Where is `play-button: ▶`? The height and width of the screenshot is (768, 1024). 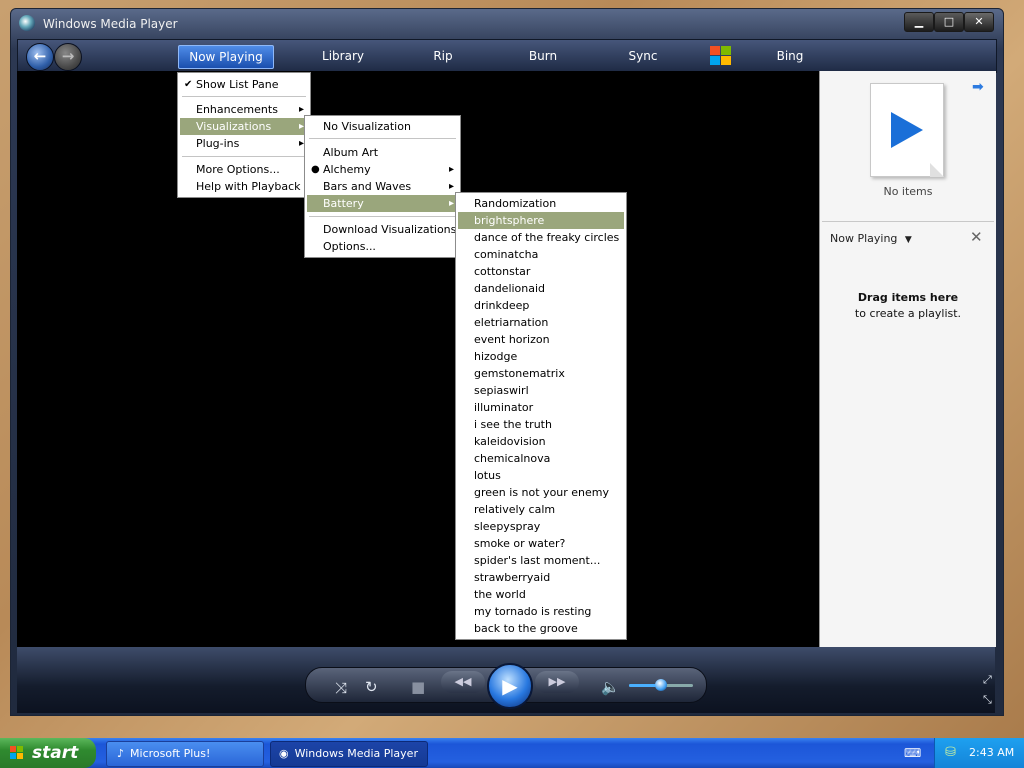 play-button: ▶ is located at coordinates (510, 686).